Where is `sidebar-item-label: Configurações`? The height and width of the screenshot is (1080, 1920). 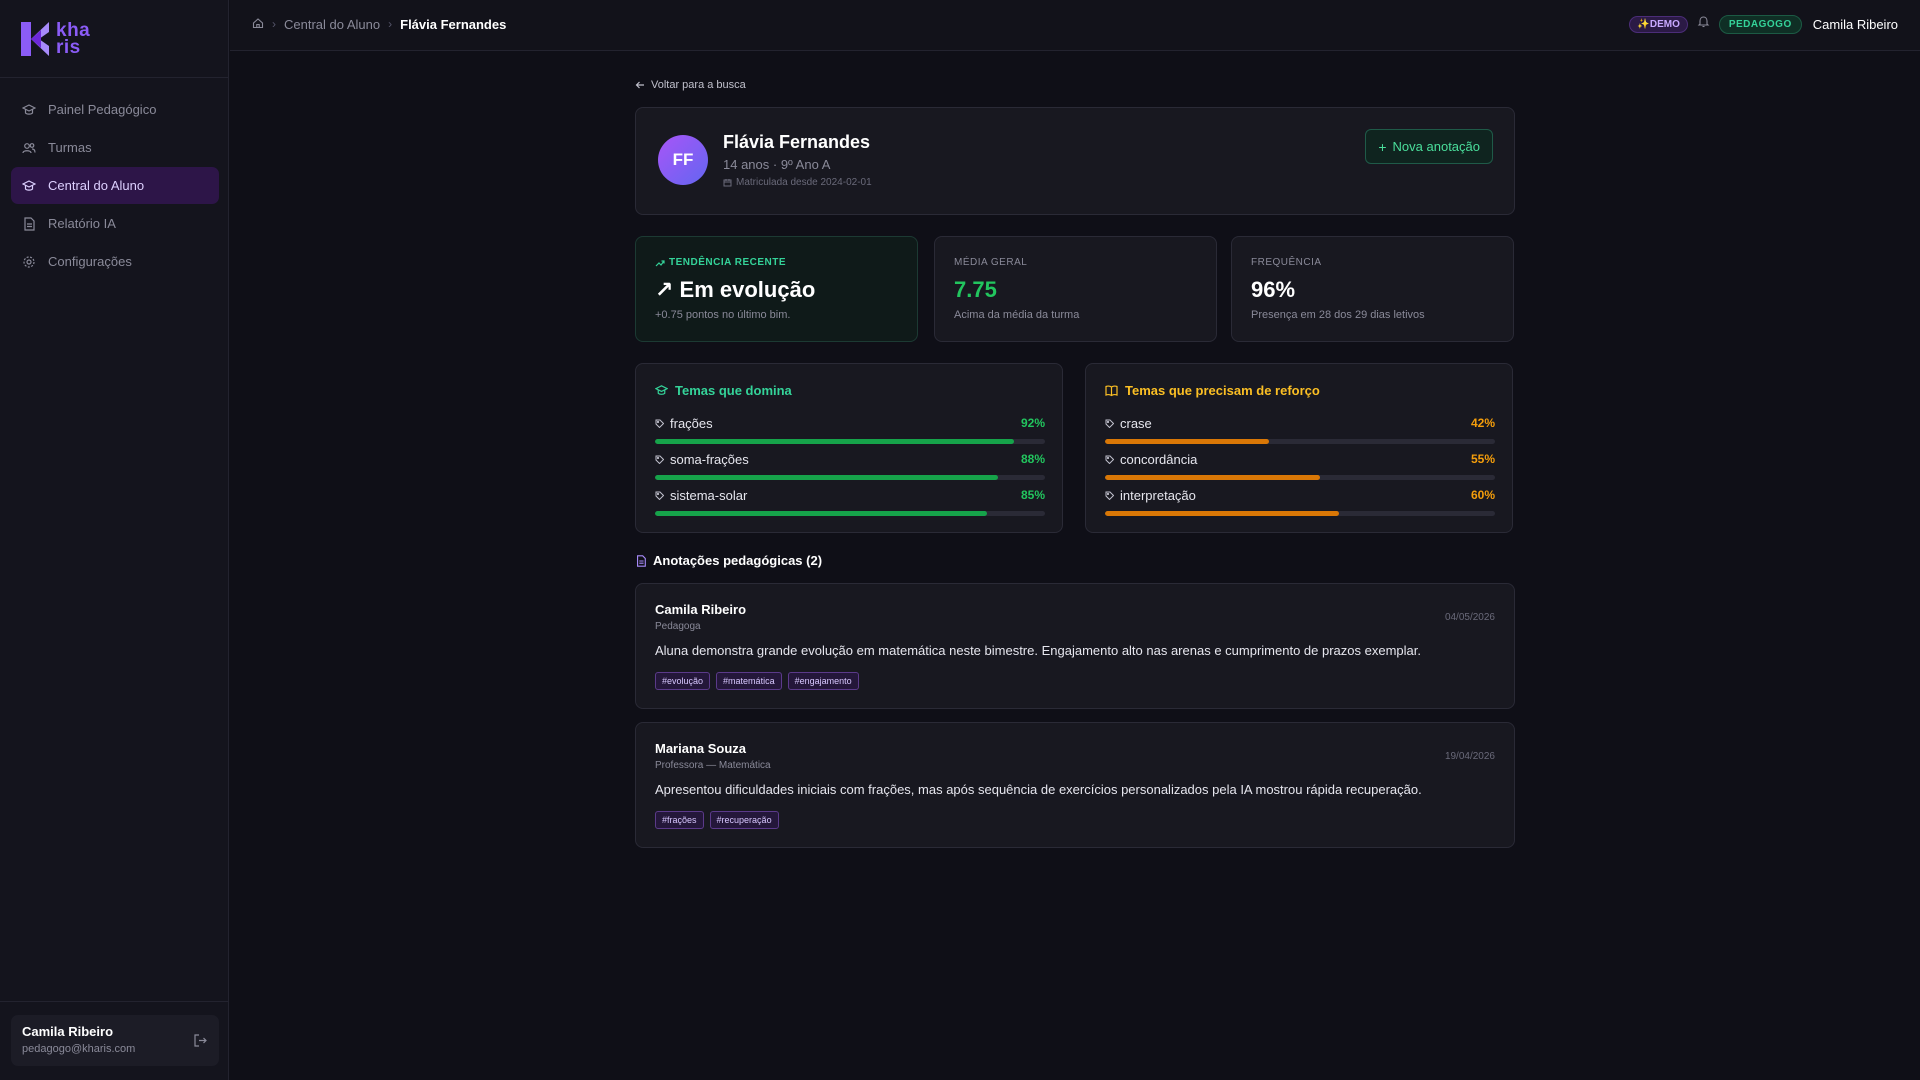 sidebar-item-label: Configurações is located at coordinates (90, 261).